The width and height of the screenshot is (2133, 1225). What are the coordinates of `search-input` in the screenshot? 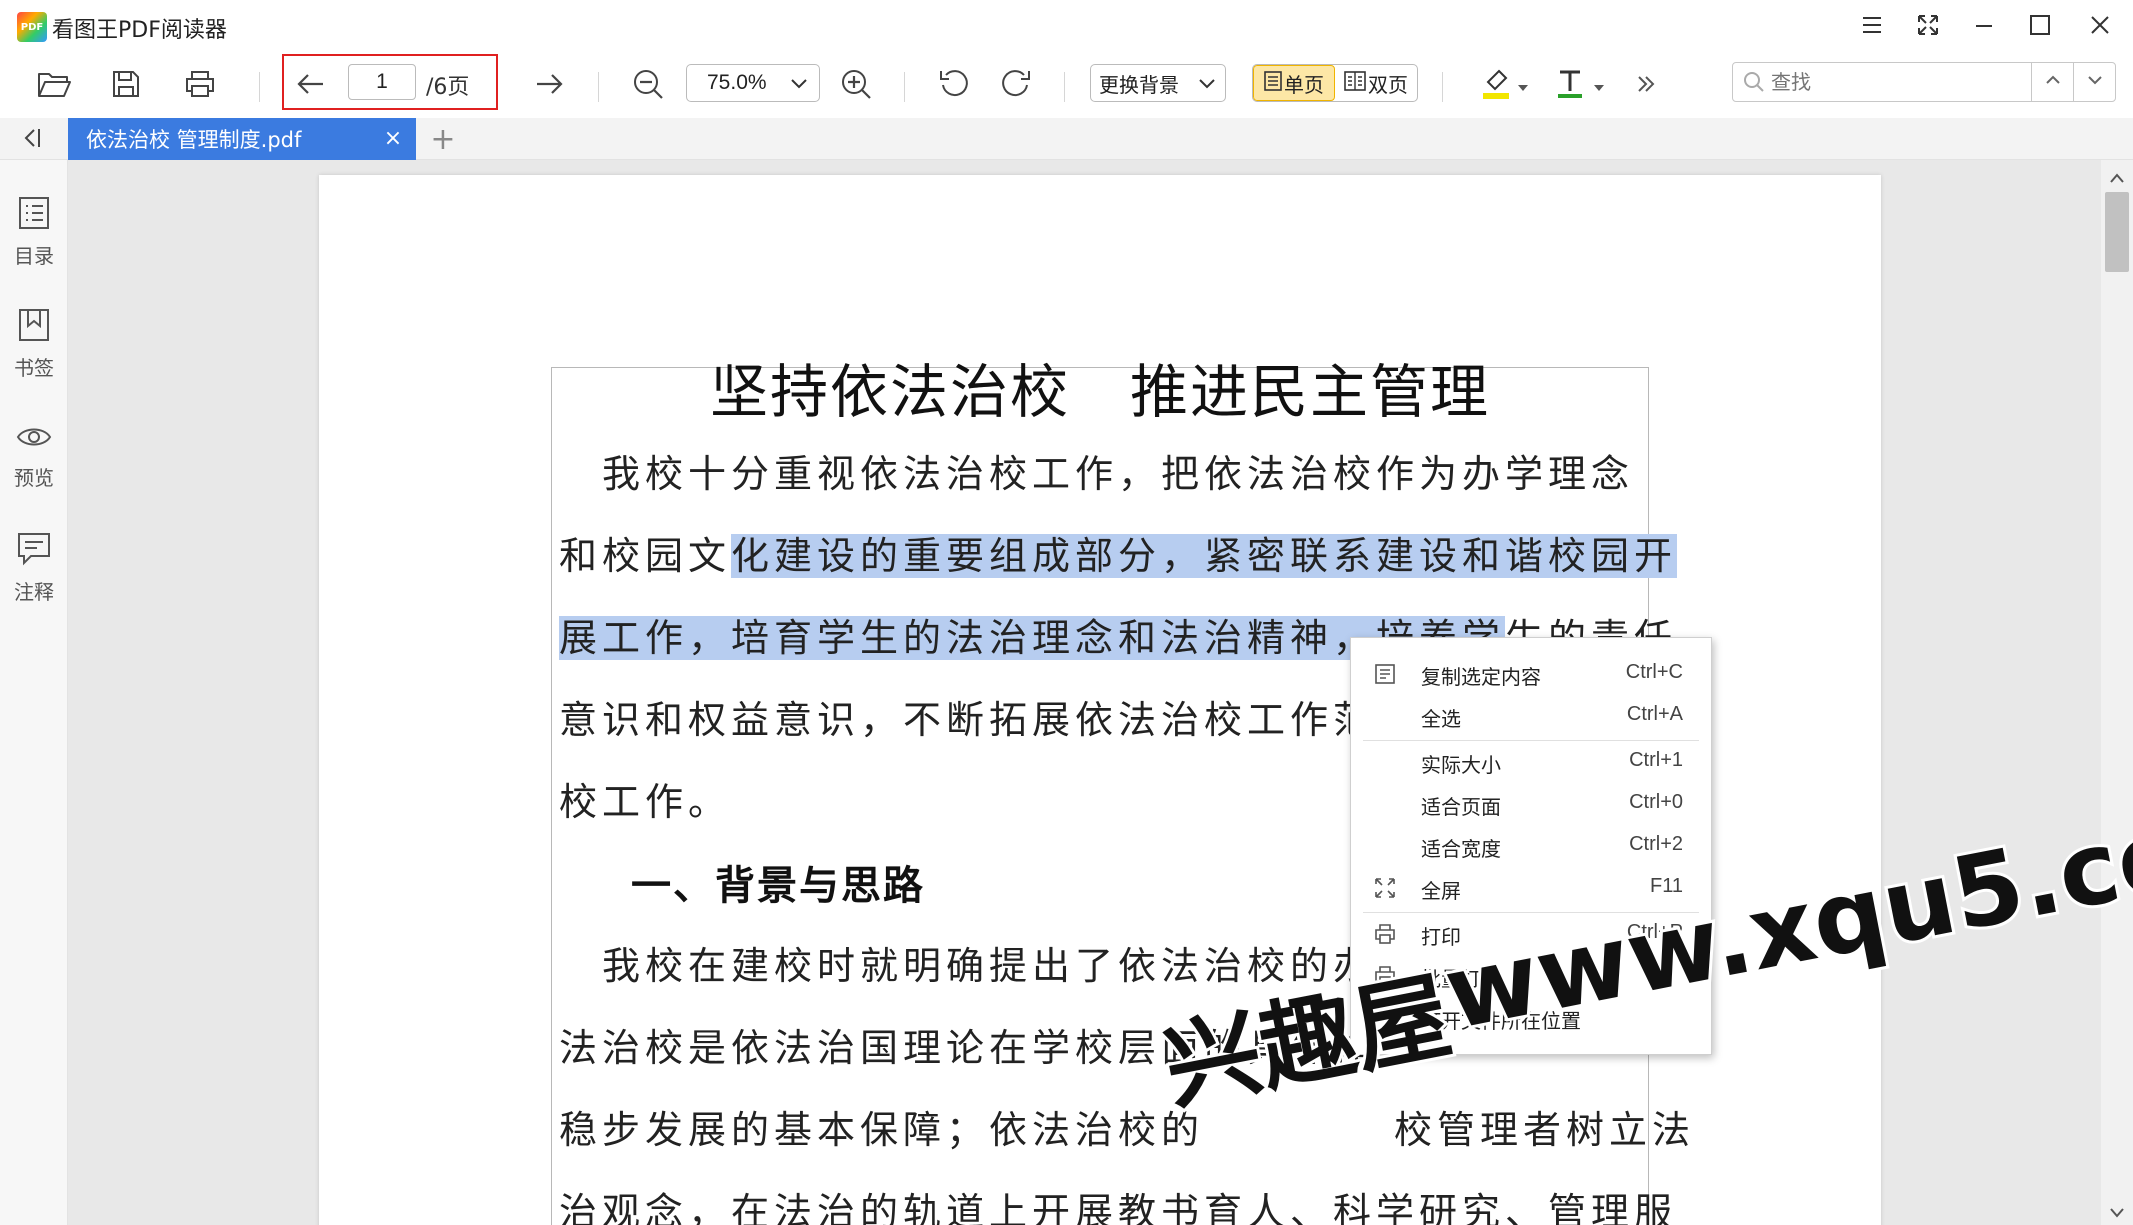 It's located at (1896, 82).